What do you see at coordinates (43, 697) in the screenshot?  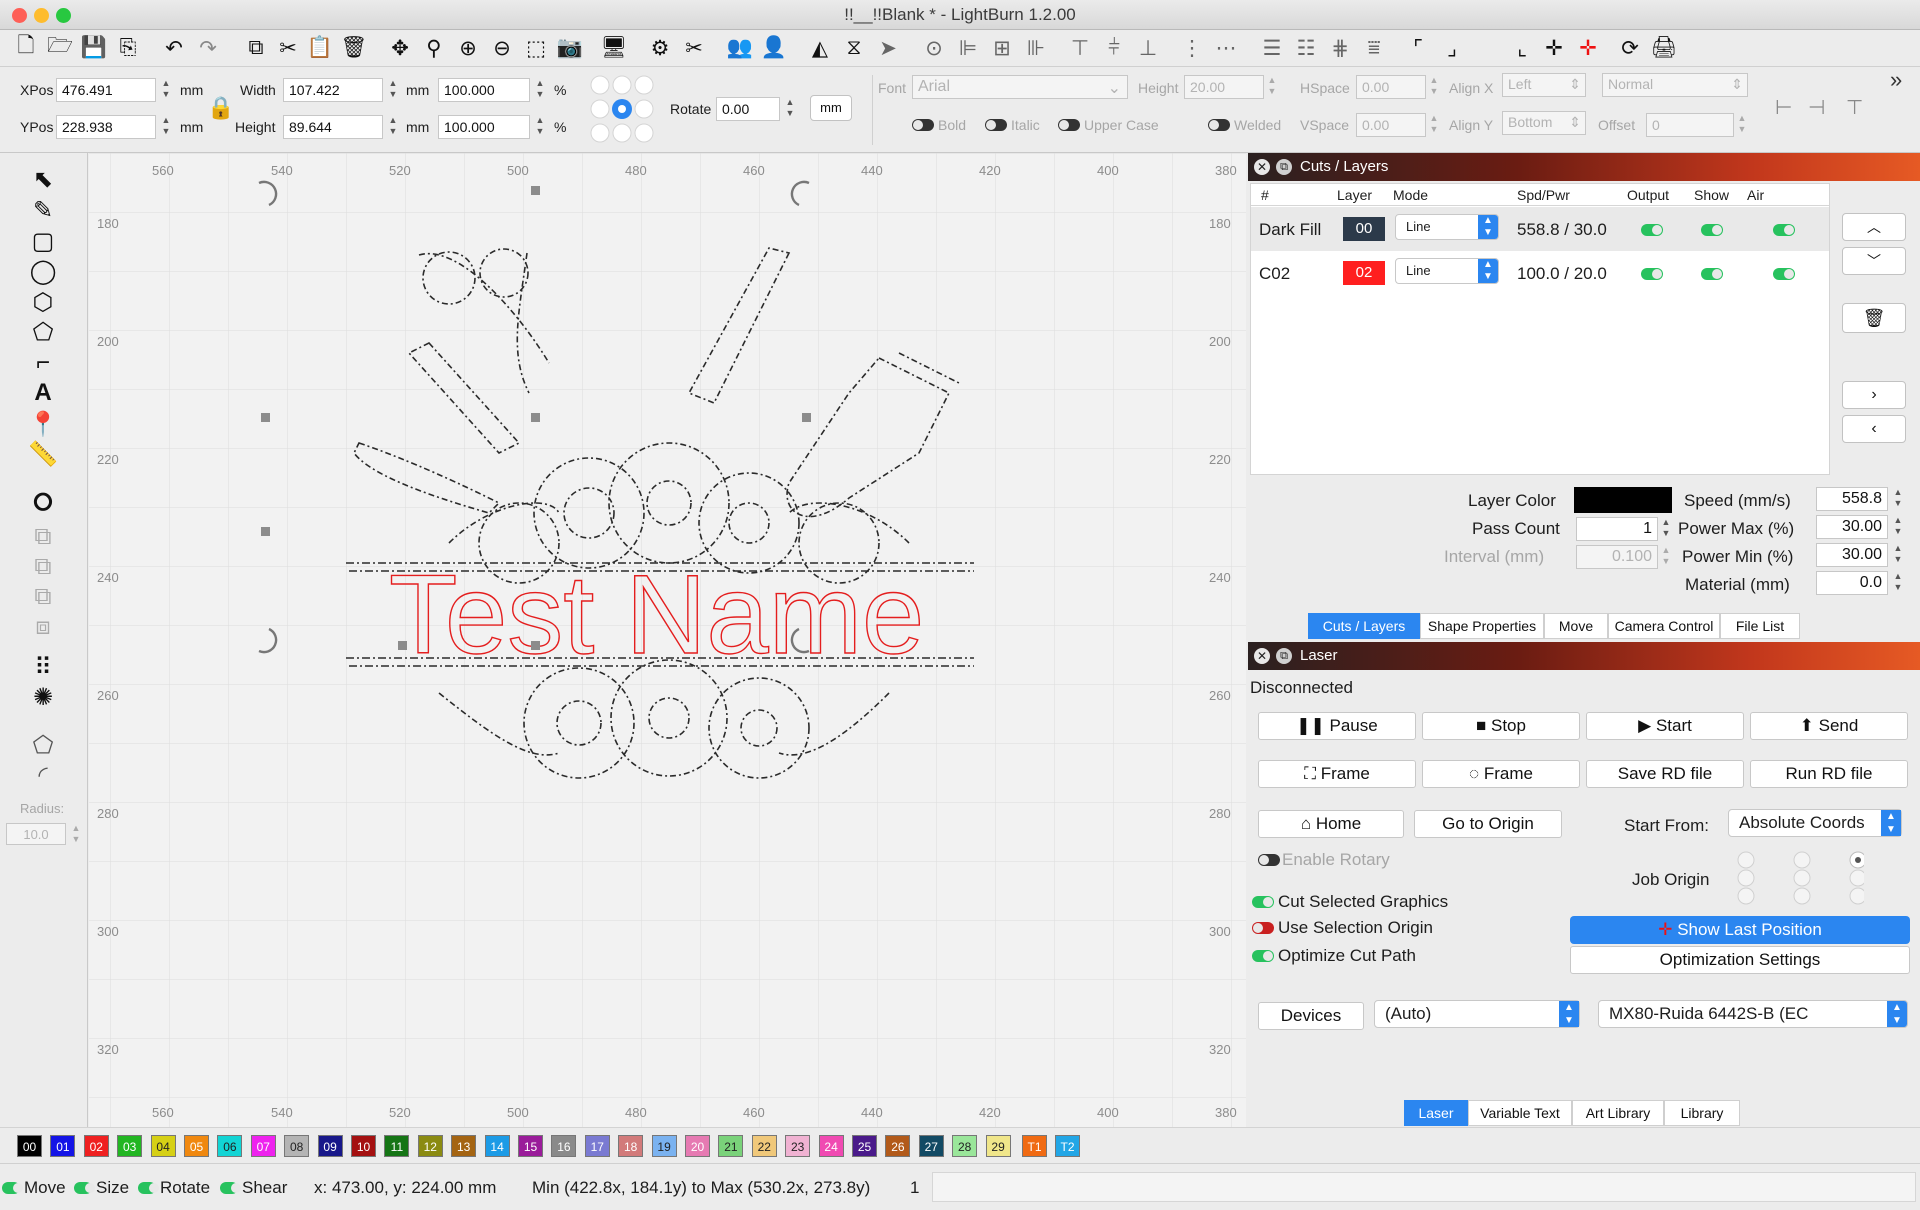 I see `circular-array-icon: ✺` at bounding box center [43, 697].